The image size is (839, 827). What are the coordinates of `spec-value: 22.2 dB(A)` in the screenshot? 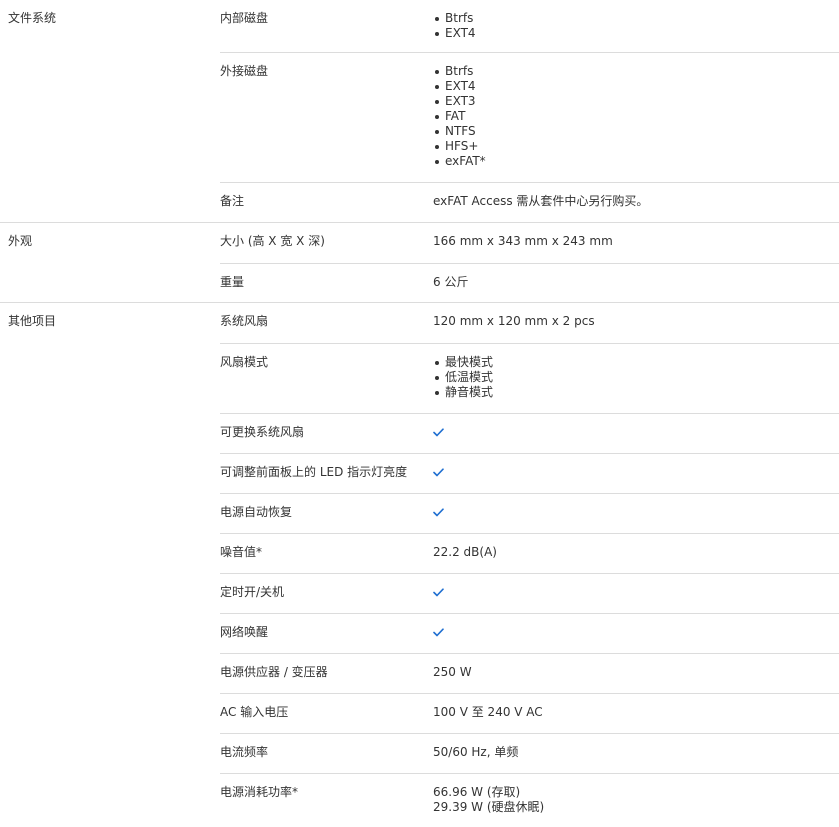 It's located at (465, 552).